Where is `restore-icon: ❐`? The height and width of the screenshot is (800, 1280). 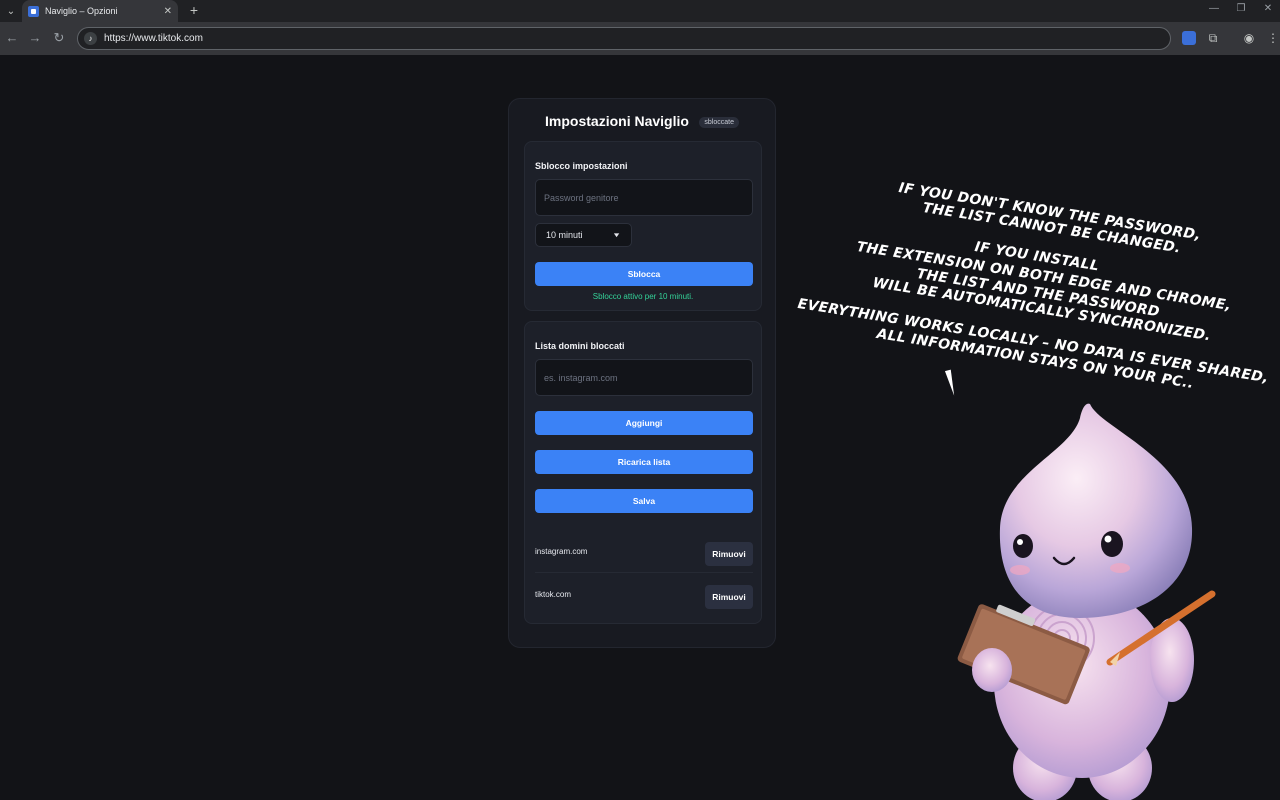
restore-icon: ❐ is located at coordinates (1241, 8).